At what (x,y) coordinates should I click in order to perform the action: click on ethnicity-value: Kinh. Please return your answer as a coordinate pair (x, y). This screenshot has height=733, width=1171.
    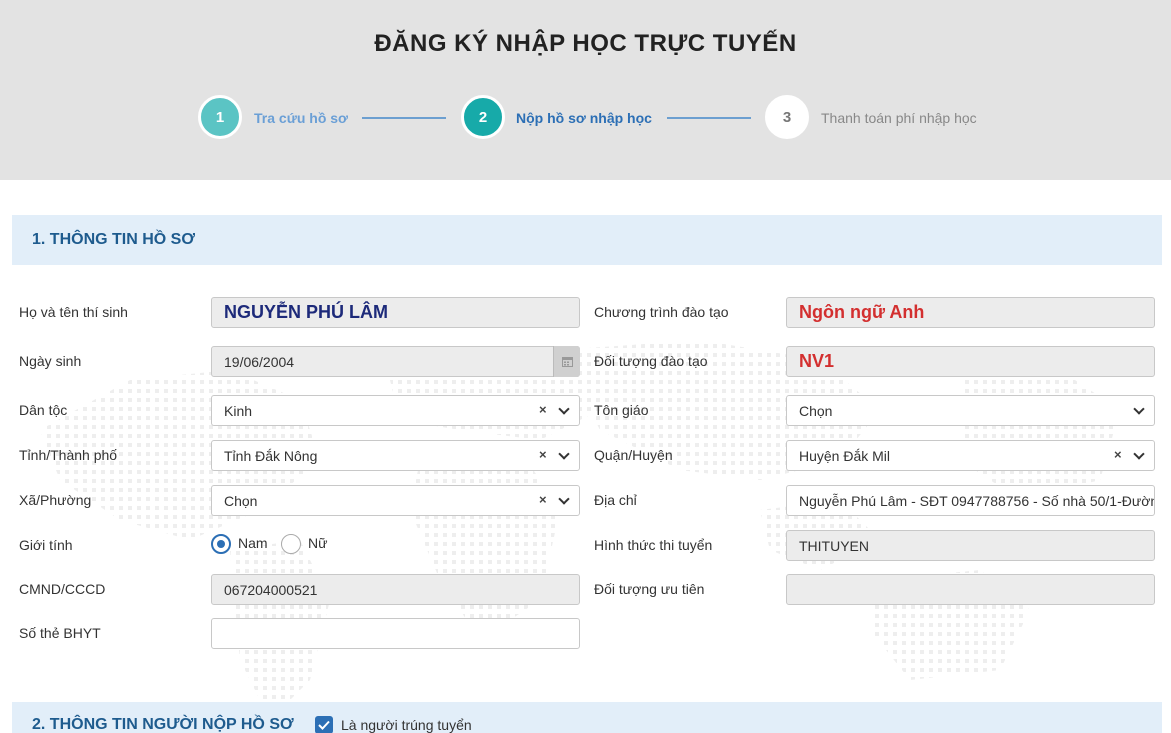
    Looking at the image, I should click on (238, 410).